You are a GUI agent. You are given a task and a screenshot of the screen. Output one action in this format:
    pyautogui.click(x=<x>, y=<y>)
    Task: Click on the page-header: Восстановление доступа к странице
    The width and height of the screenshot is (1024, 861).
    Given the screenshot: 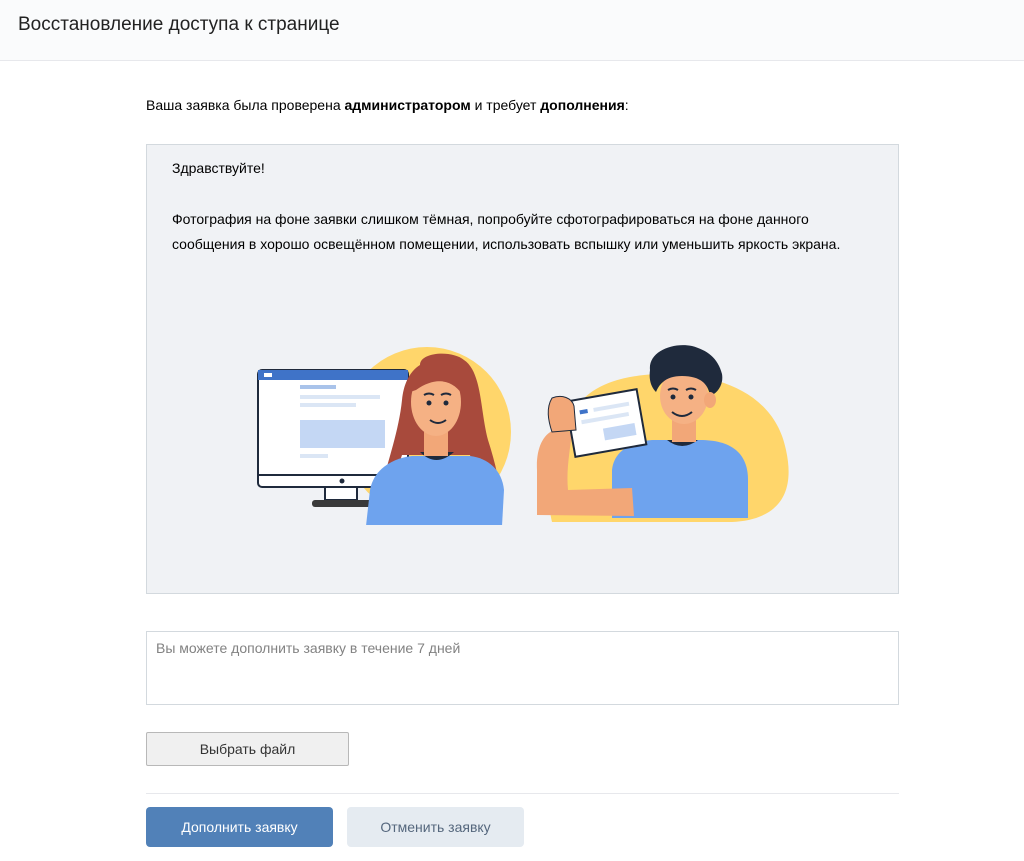 What is the action you would take?
    pyautogui.click(x=512, y=30)
    